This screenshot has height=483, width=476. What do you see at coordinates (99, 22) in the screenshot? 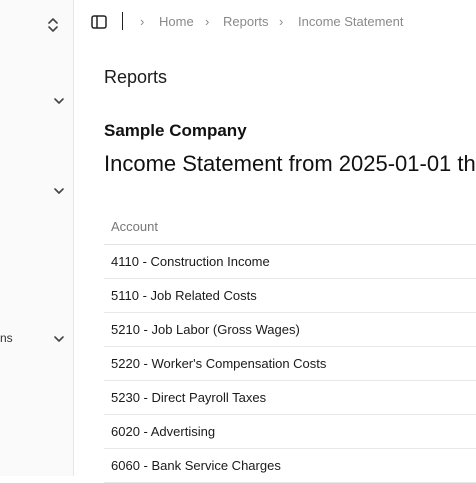
I see `sidebar-toggle-icon` at bounding box center [99, 22].